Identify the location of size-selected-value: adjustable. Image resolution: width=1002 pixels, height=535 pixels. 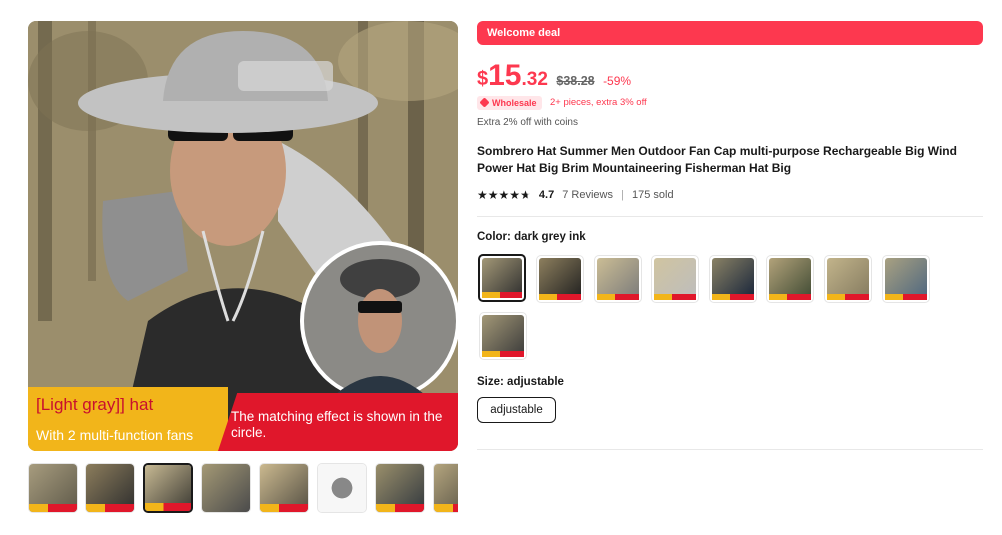
(535, 382).